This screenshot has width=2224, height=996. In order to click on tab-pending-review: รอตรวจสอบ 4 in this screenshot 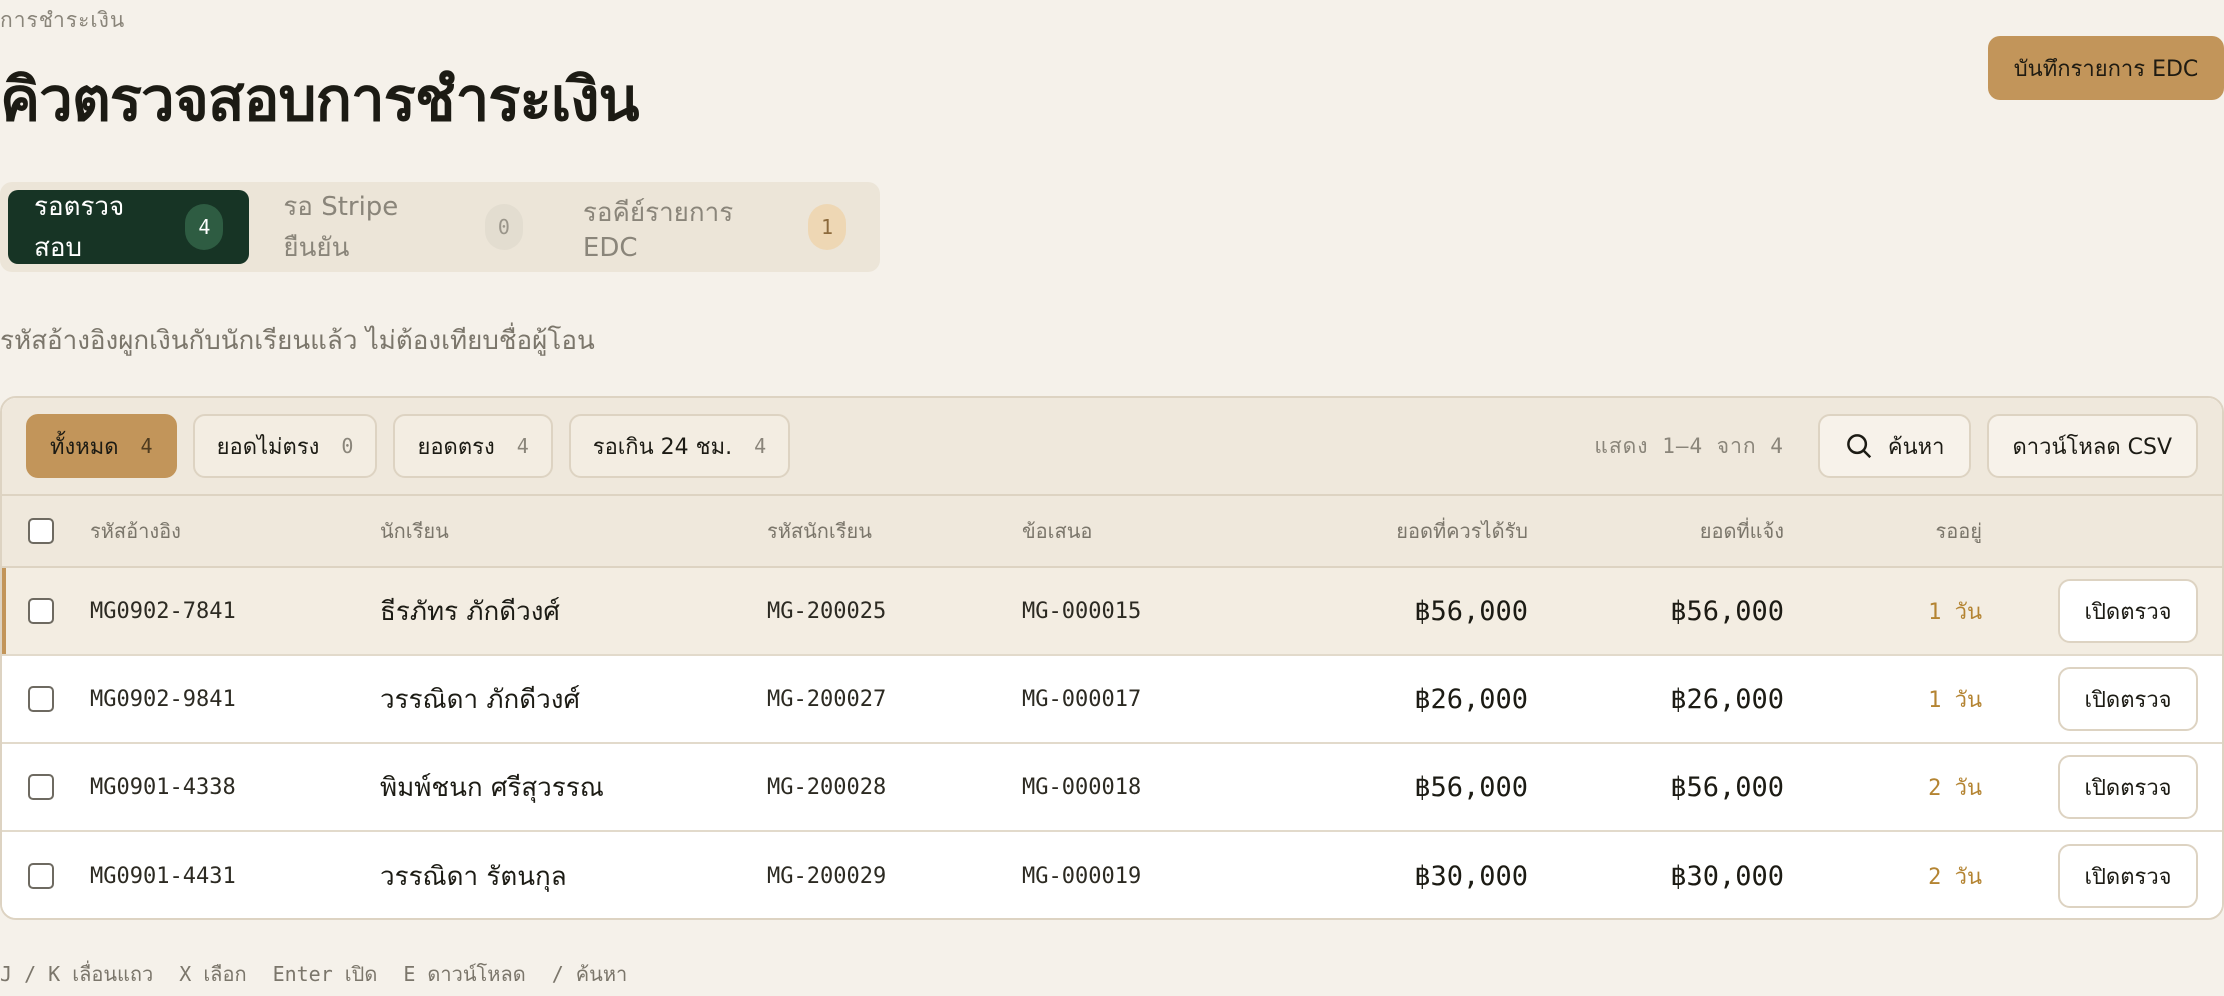, I will do `click(129, 227)`.